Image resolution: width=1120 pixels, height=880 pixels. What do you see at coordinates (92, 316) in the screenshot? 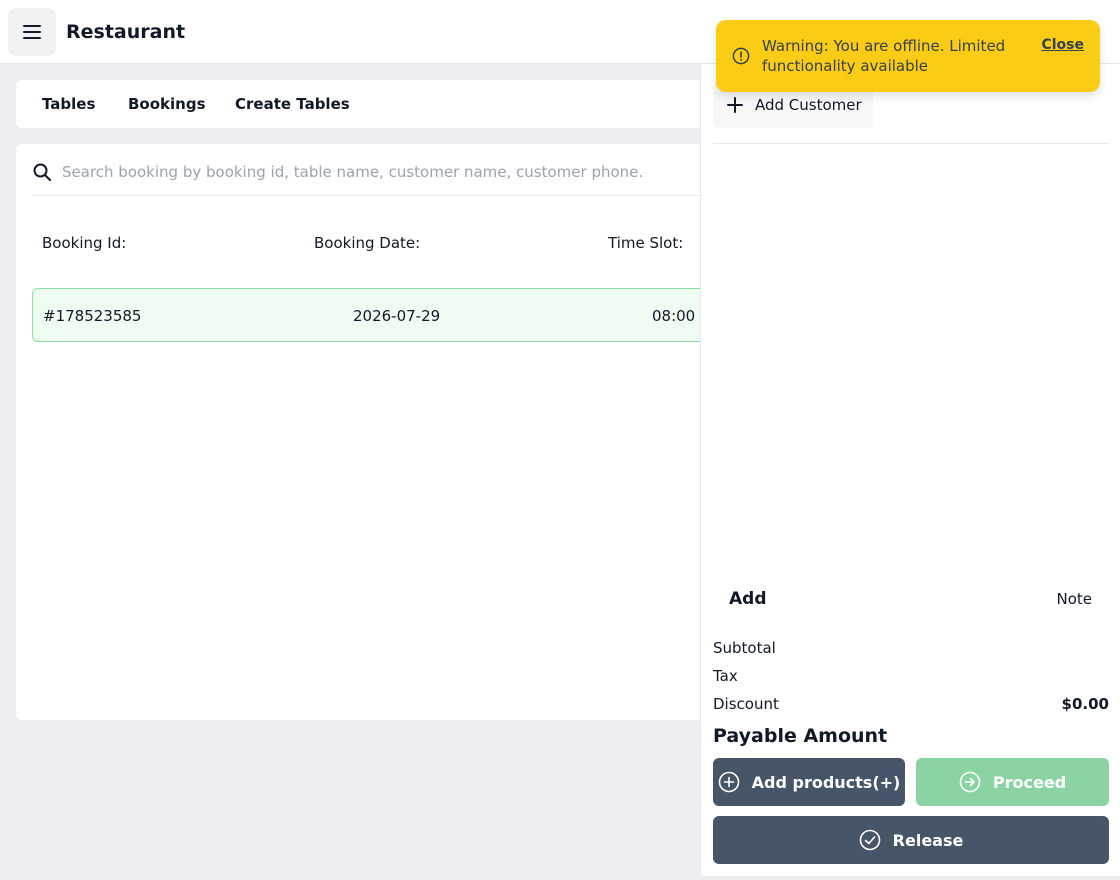
I see `booking-id-cell: #178523585` at bounding box center [92, 316].